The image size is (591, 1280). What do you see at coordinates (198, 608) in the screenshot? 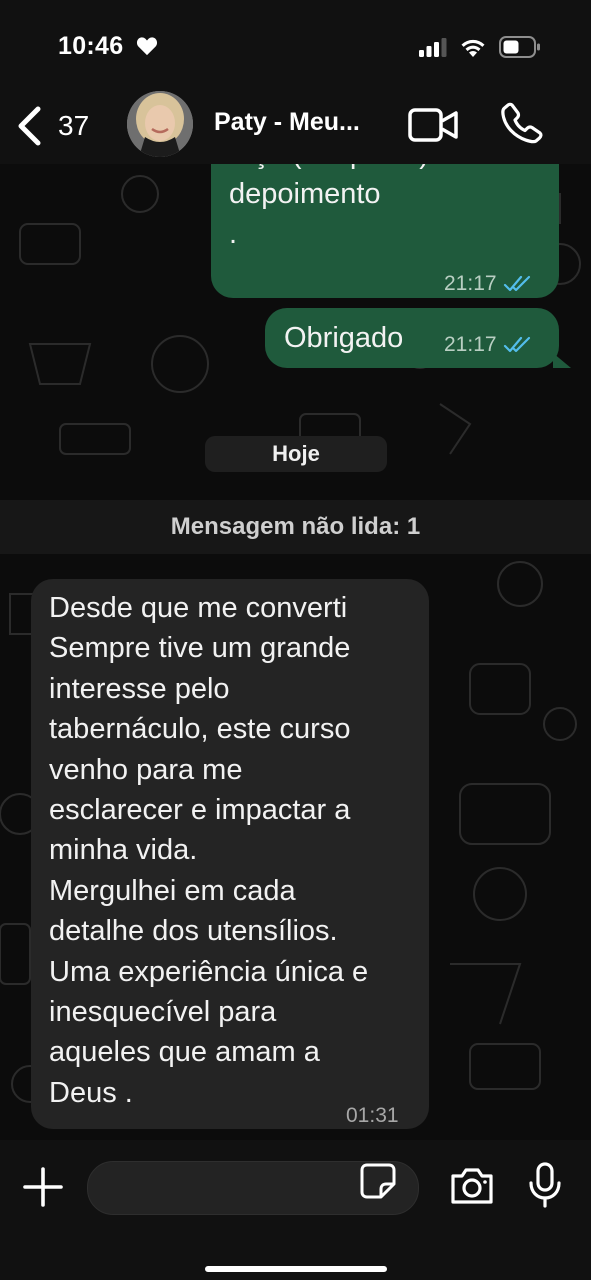
I see `message-line: Desde que me converti` at bounding box center [198, 608].